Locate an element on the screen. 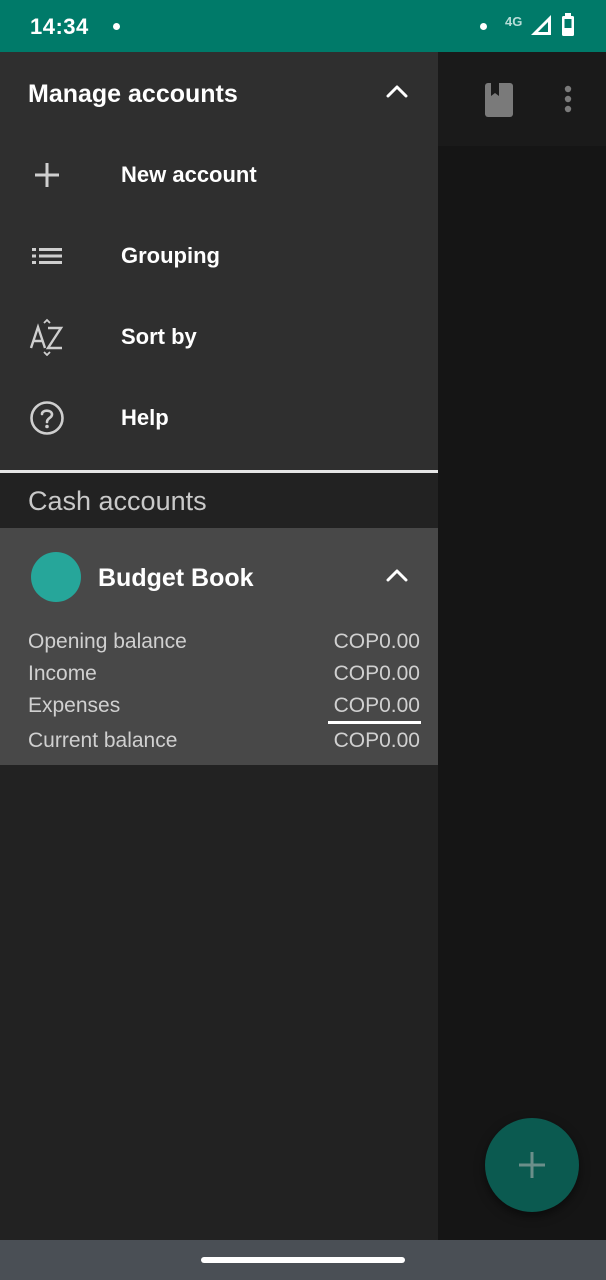  balance-label: Opening balance is located at coordinates (107, 641).